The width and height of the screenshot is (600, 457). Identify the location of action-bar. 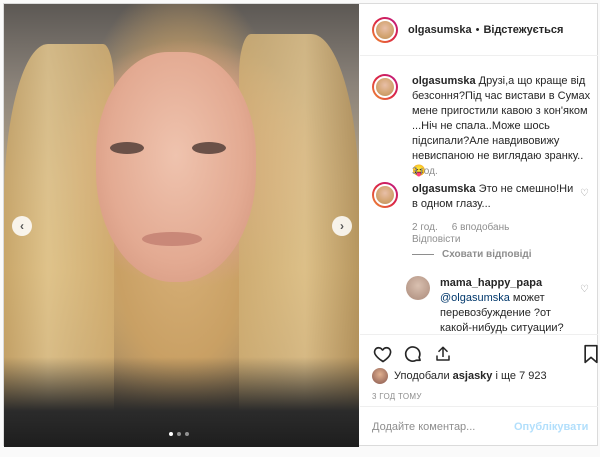
(479, 352).